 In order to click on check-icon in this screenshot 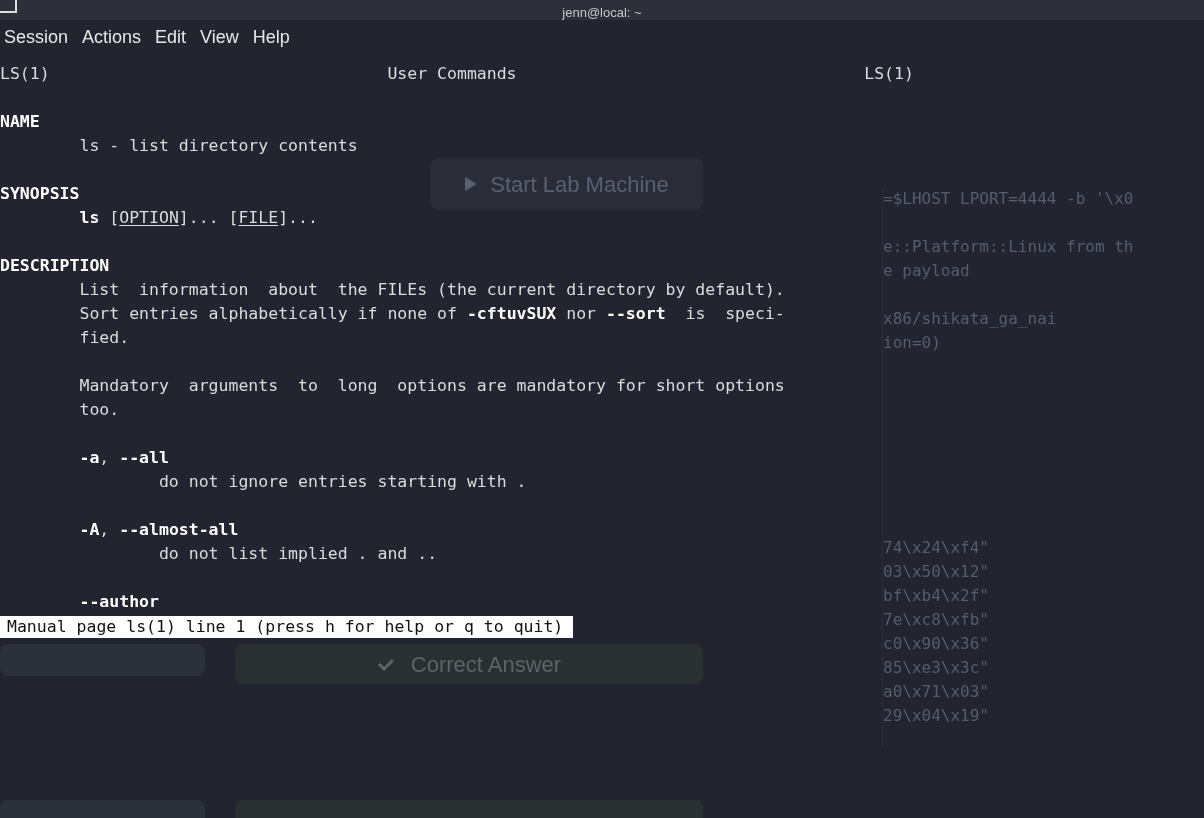, I will do `click(385, 664)`.